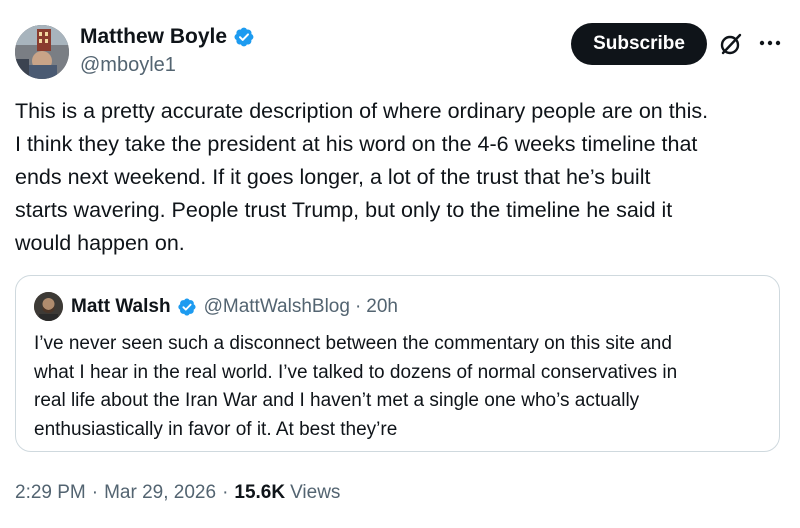  Describe the element at coordinates (128, 65) in the screenshot. I see `author-handle: @mboyle1` at that location.